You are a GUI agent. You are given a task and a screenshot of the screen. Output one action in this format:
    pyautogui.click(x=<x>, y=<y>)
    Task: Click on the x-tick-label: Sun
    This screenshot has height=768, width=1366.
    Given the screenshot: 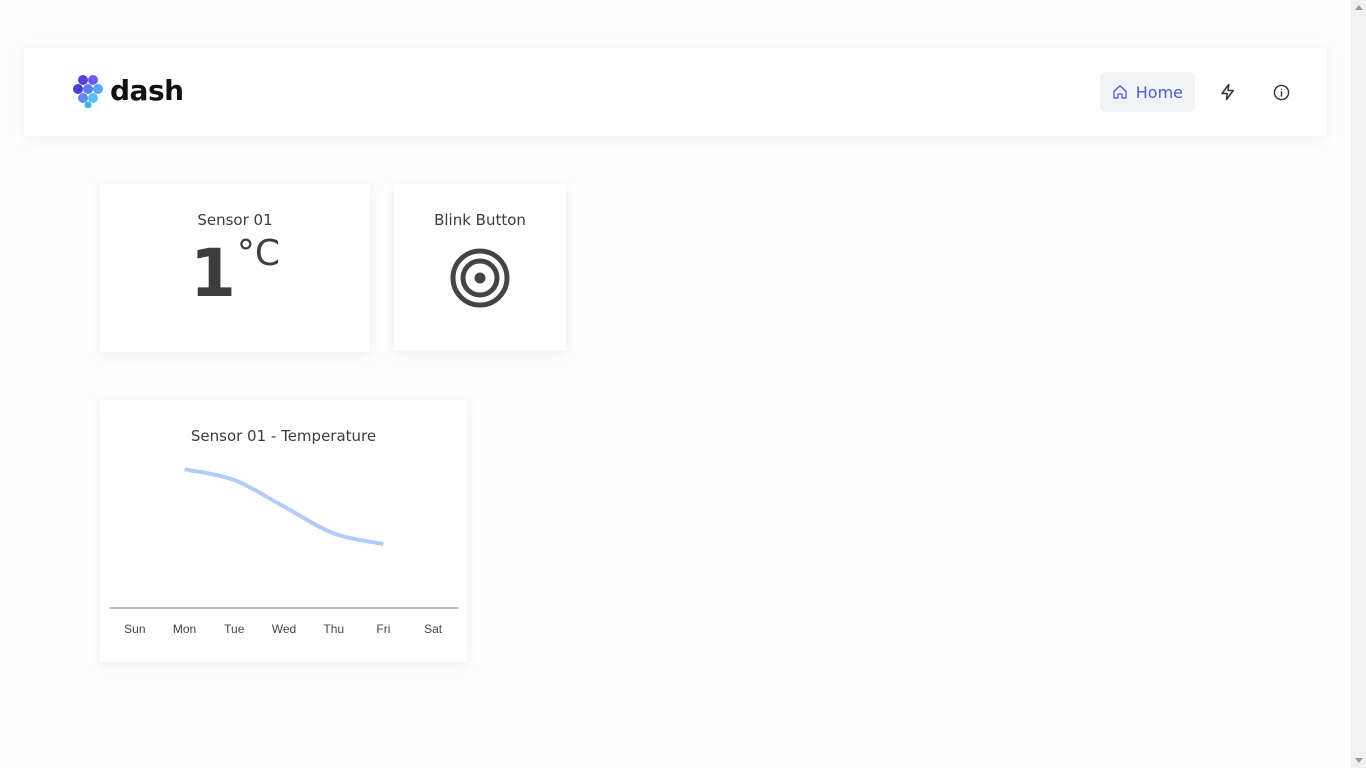 What is the action you would take?
    pyautogui.click(x=134, y=629)
    